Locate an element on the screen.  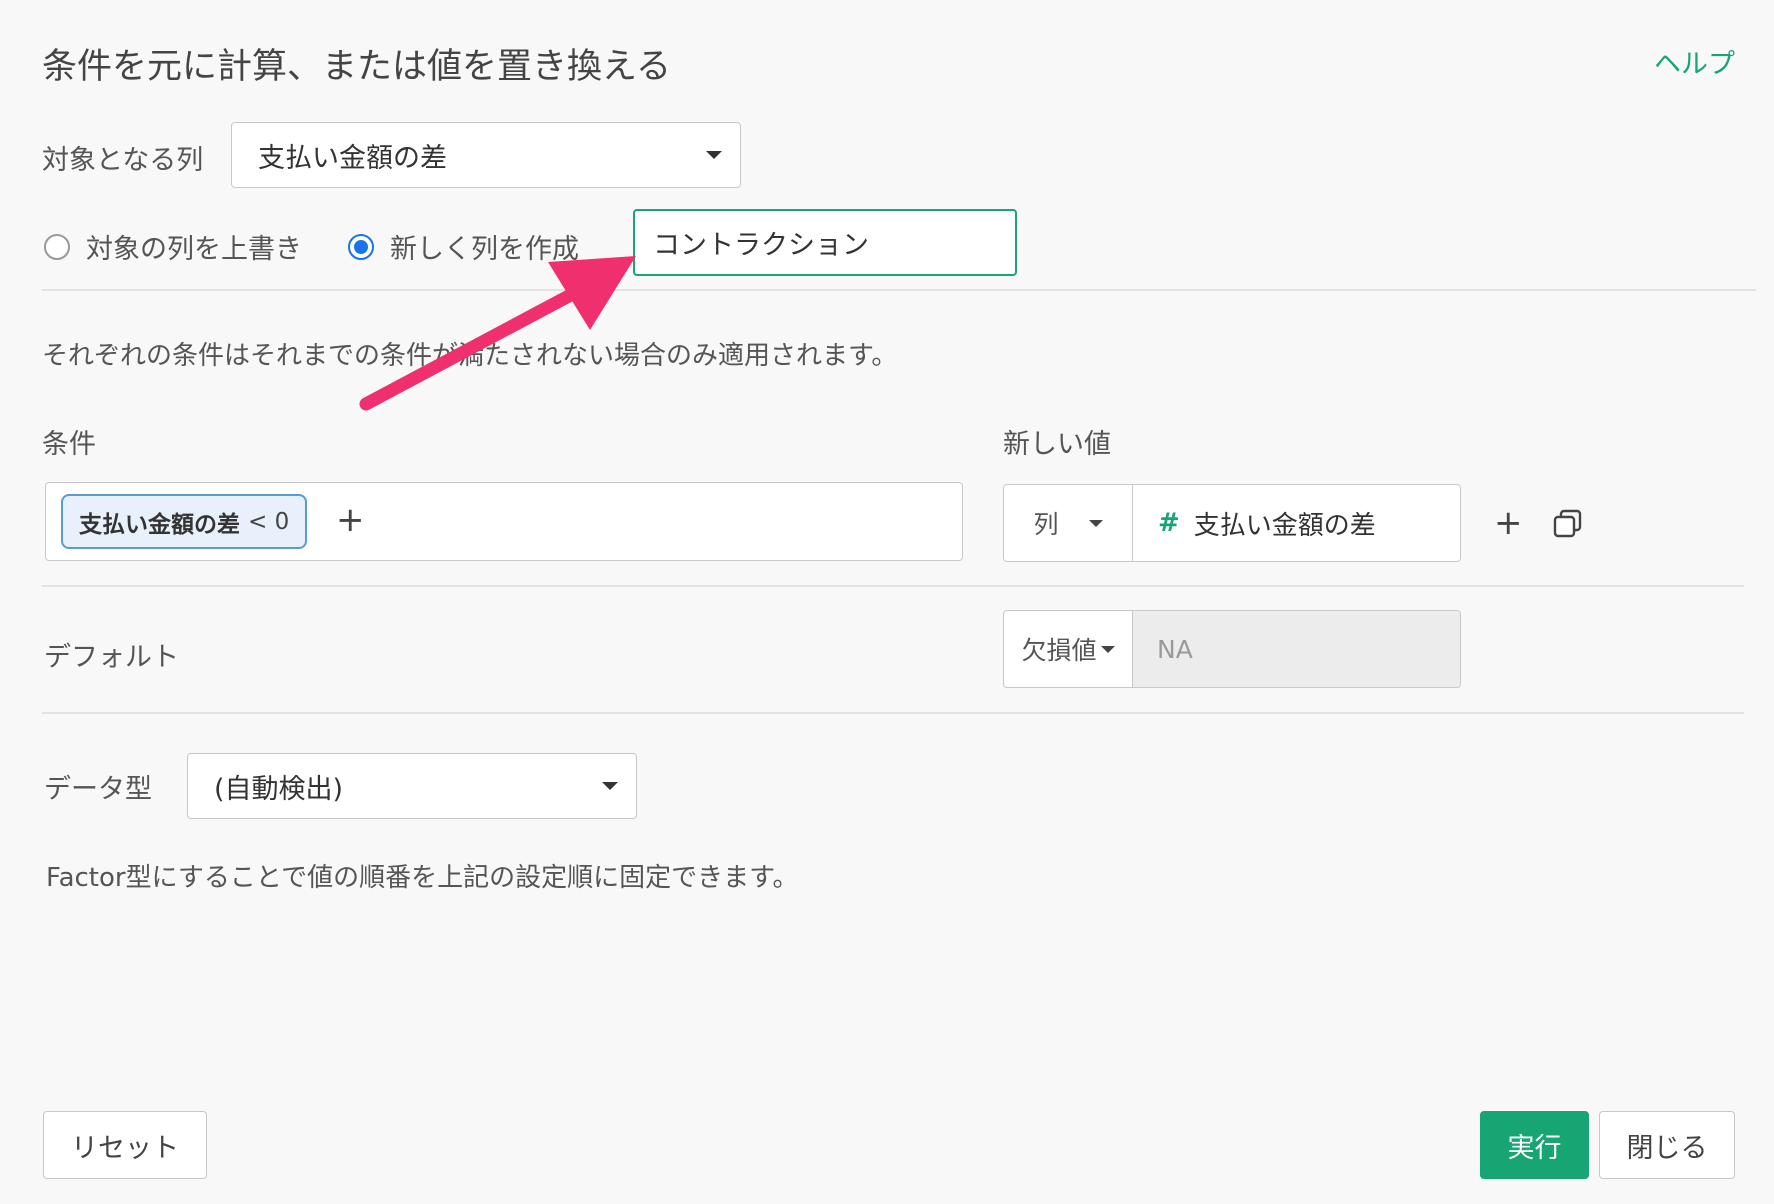
data-type-note: Factor型にすることで値の順番を上記の設定順に固定できます。 is located at coordinates (422, 878).